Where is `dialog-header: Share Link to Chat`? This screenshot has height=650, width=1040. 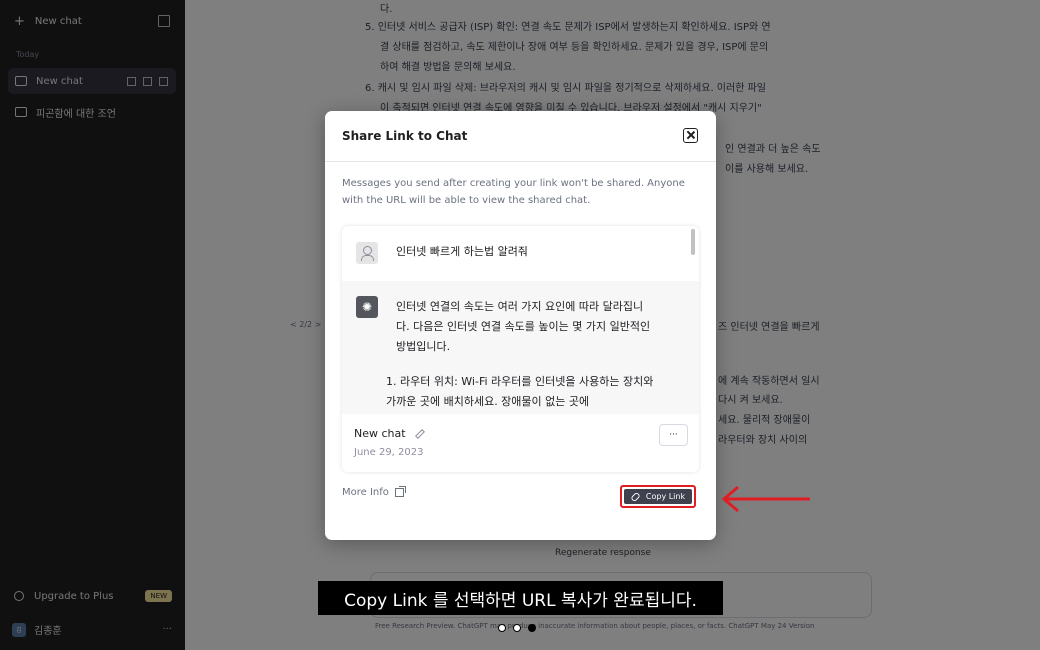 dialog-header: Share Link to Chat is located at coordinates (520, 136).